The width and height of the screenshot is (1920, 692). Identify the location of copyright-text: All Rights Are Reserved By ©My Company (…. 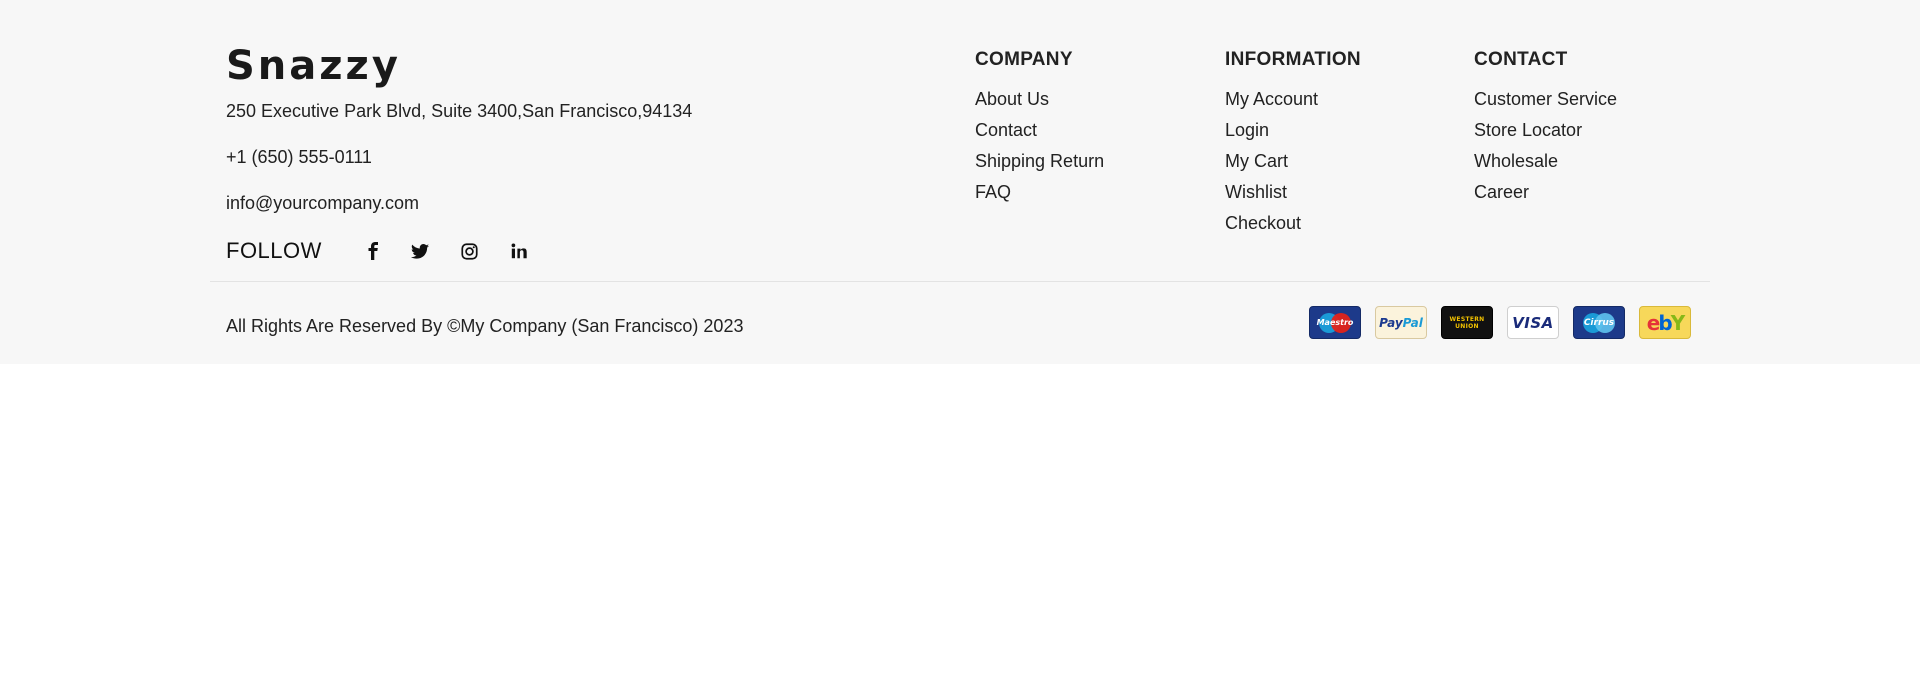
(485, 326).